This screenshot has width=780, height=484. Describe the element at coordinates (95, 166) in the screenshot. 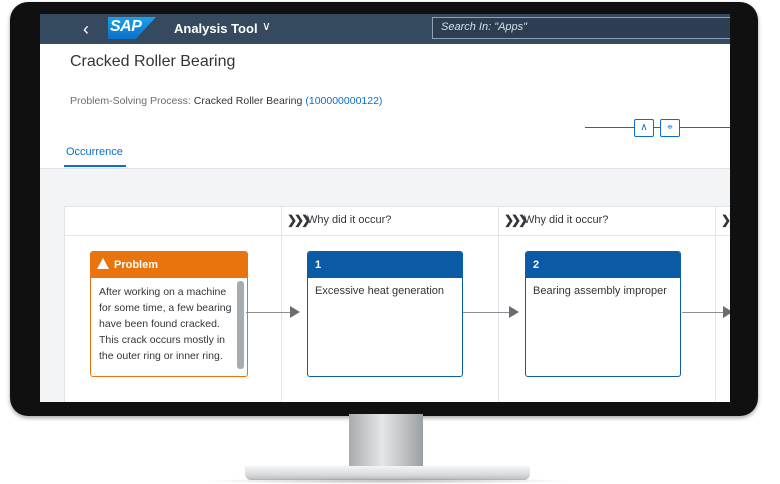

I see `tab-selected-indicator` at that location.